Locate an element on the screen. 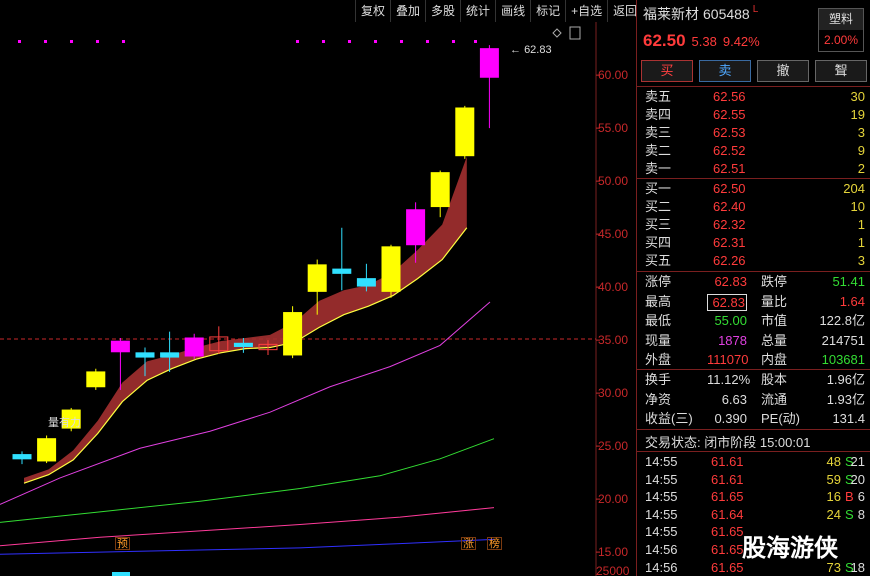  trade-actions: 买 卖 撤 聟 is located at coordinates (754, 71).